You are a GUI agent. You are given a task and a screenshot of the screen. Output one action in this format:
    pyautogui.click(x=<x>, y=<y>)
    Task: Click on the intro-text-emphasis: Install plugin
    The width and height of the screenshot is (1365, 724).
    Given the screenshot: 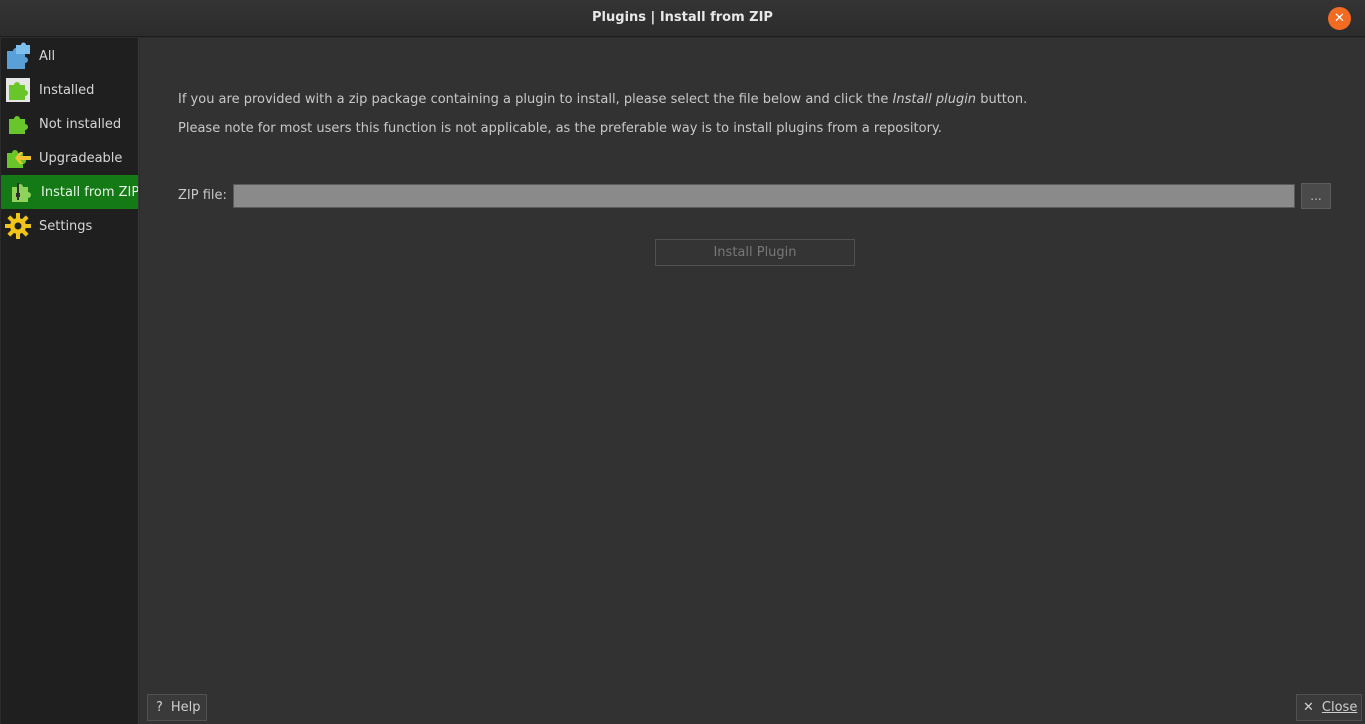 What is the action you would take?
    pyautogui.click(x=934, y=99)
    